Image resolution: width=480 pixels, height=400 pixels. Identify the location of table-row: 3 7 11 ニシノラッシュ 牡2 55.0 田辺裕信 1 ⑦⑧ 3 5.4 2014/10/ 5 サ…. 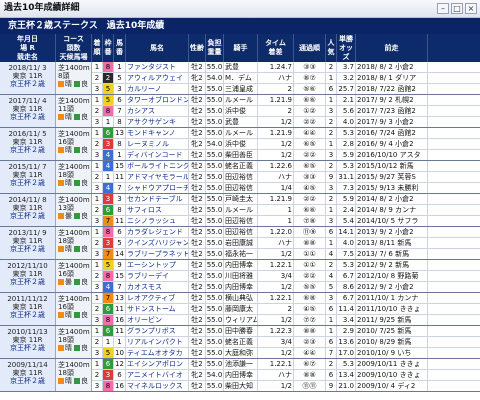
(286, 221).